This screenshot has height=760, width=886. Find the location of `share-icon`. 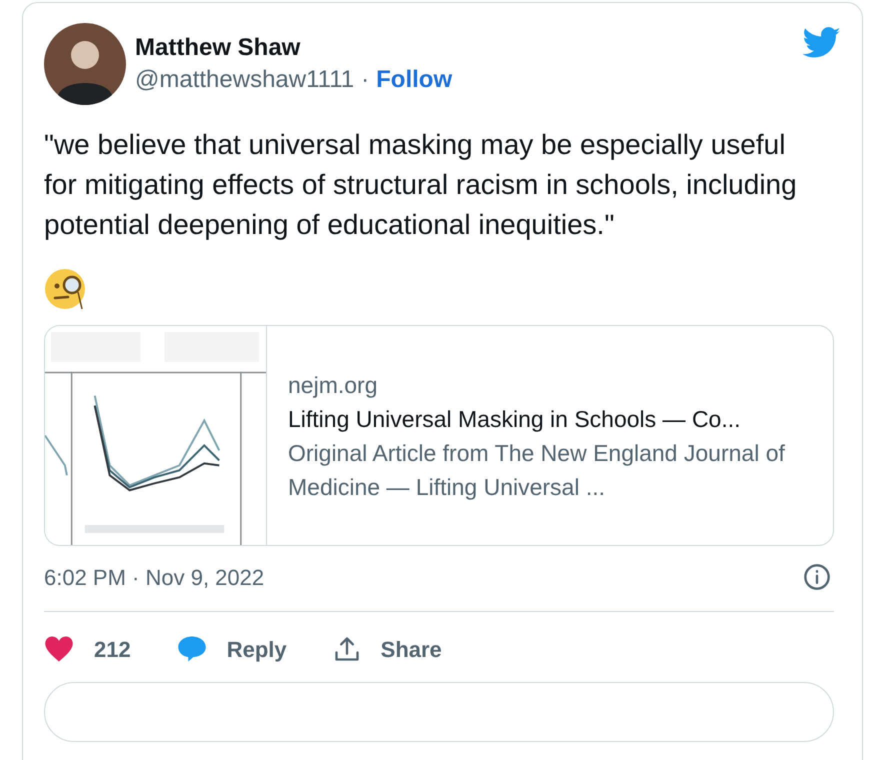

share-icon is located at coordinates (346, 649).